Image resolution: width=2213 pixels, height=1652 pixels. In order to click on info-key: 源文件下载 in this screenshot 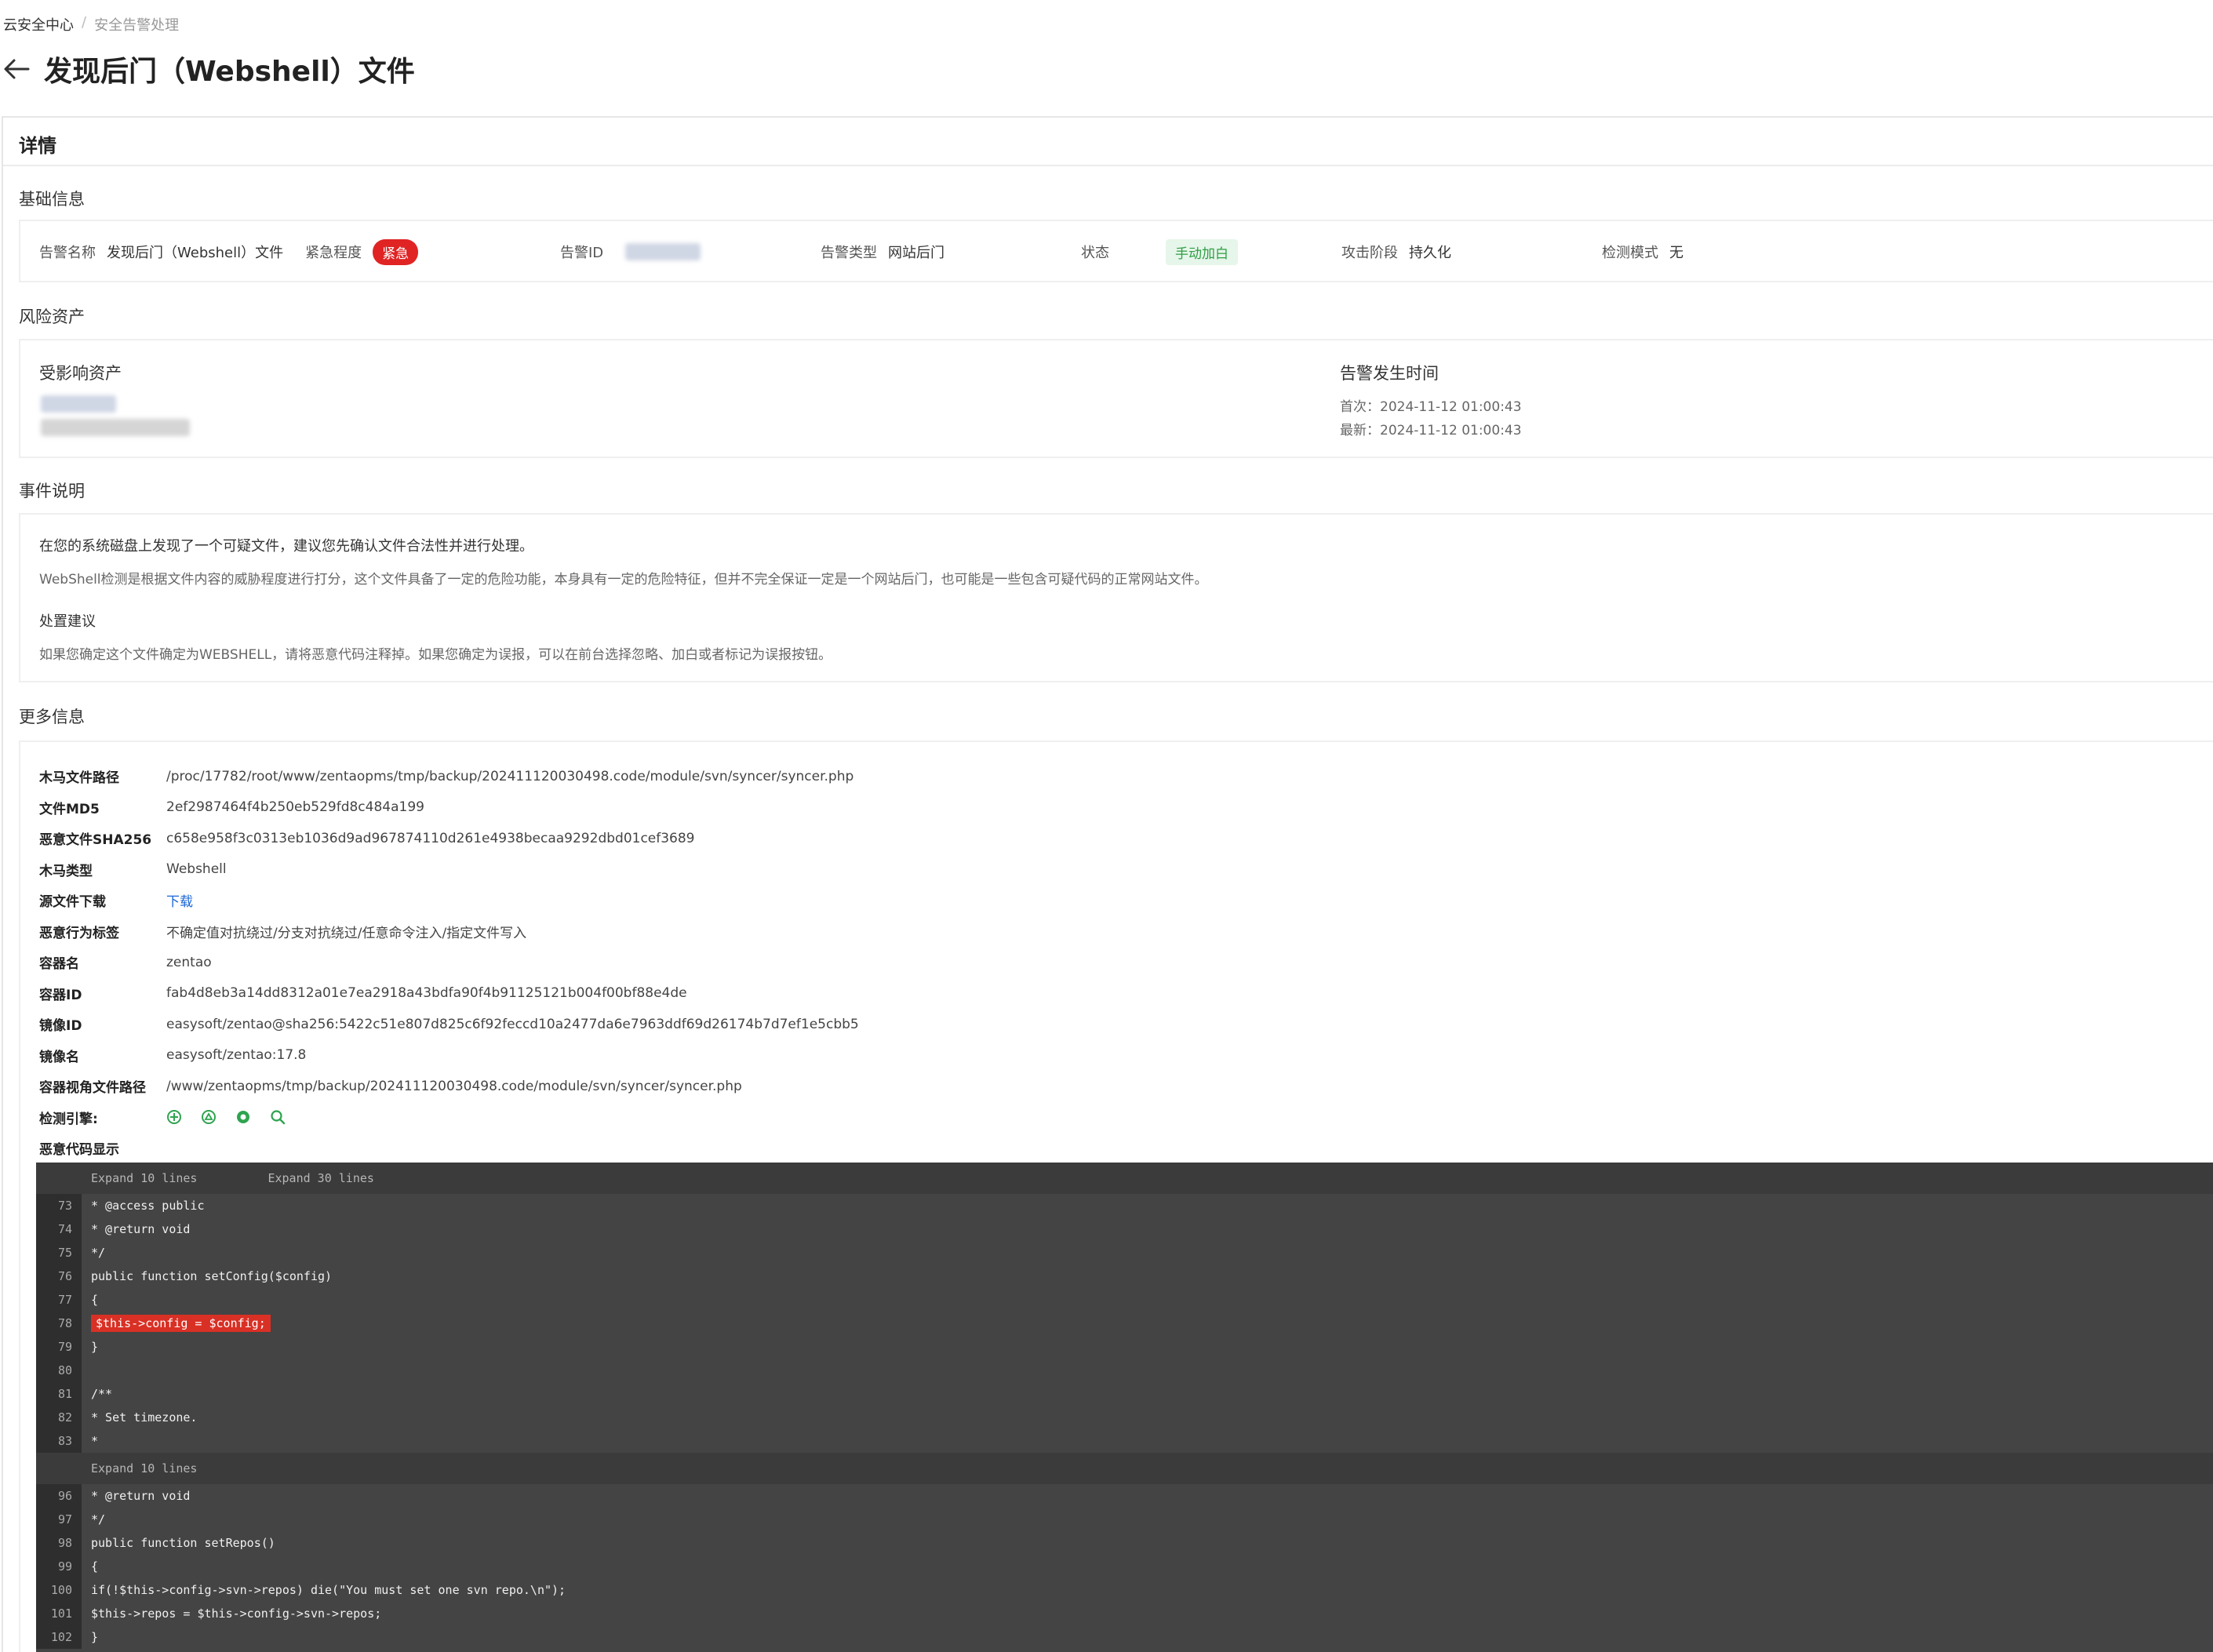, I will do `click(72, 903)`.